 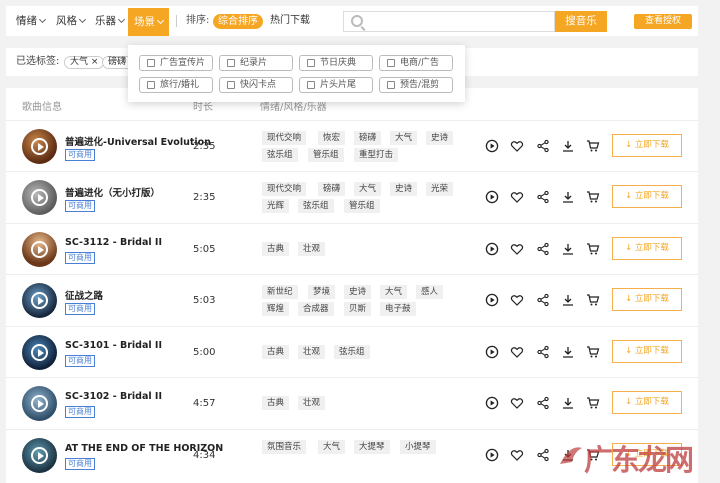 I want to click on song-tag: 电子鼓, so click(x=398, y=309).